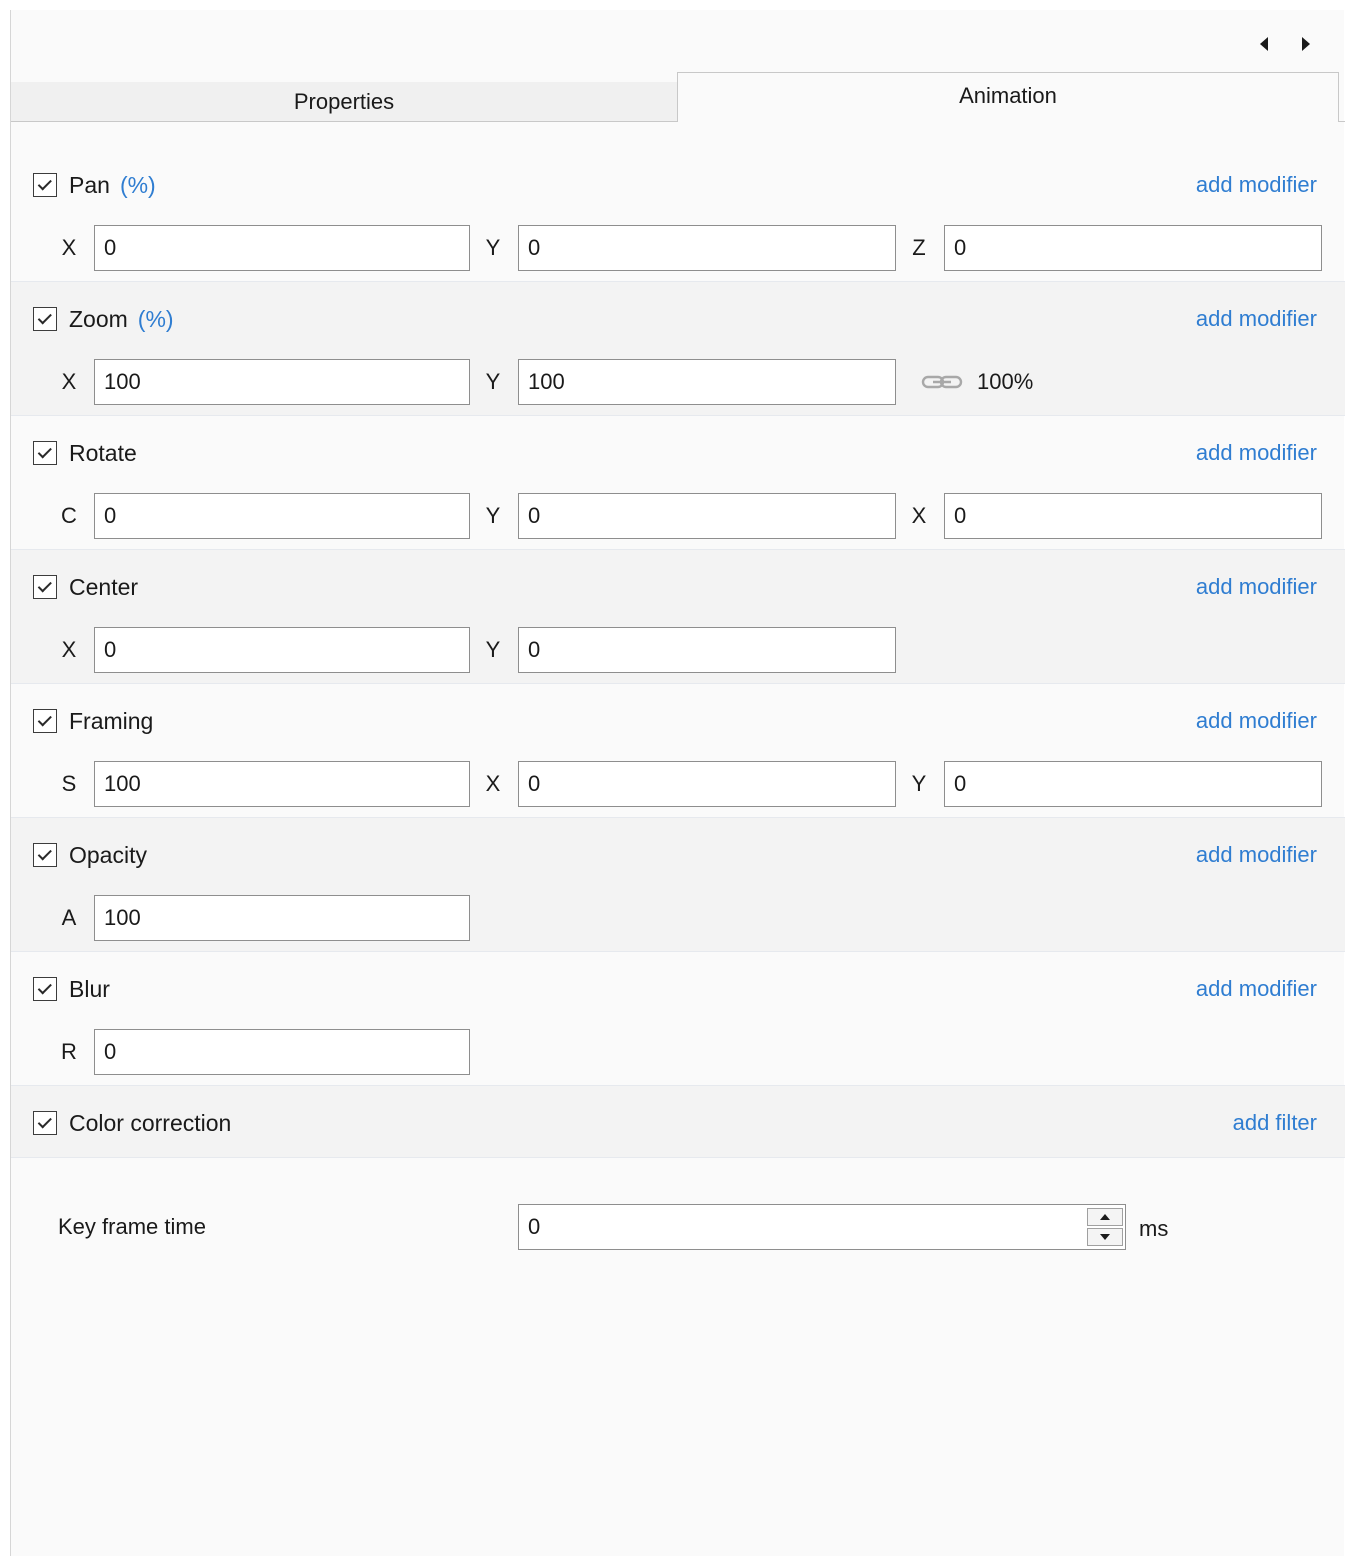  What do you see at coordinates (282, 918) in the screenshot?
I see `opacity-a-input` at bounding box center [282, 918].